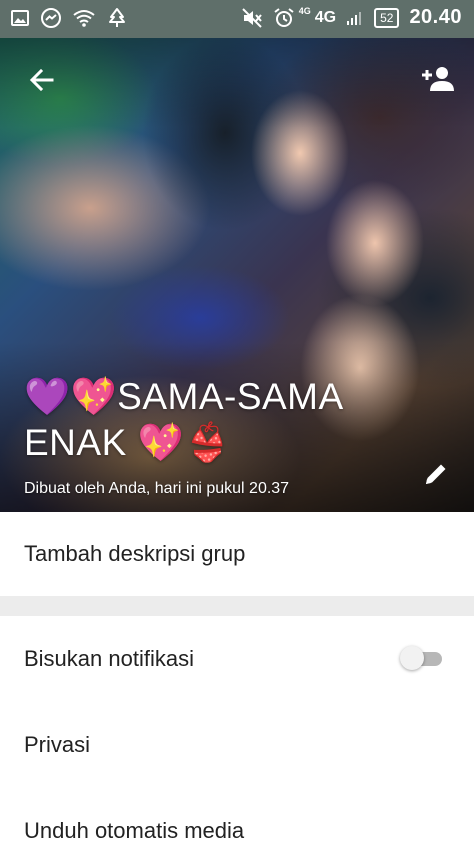  Describe the element at coordinates (117, 18) in the screenshot. I see `tree-notification-icon` at that location.